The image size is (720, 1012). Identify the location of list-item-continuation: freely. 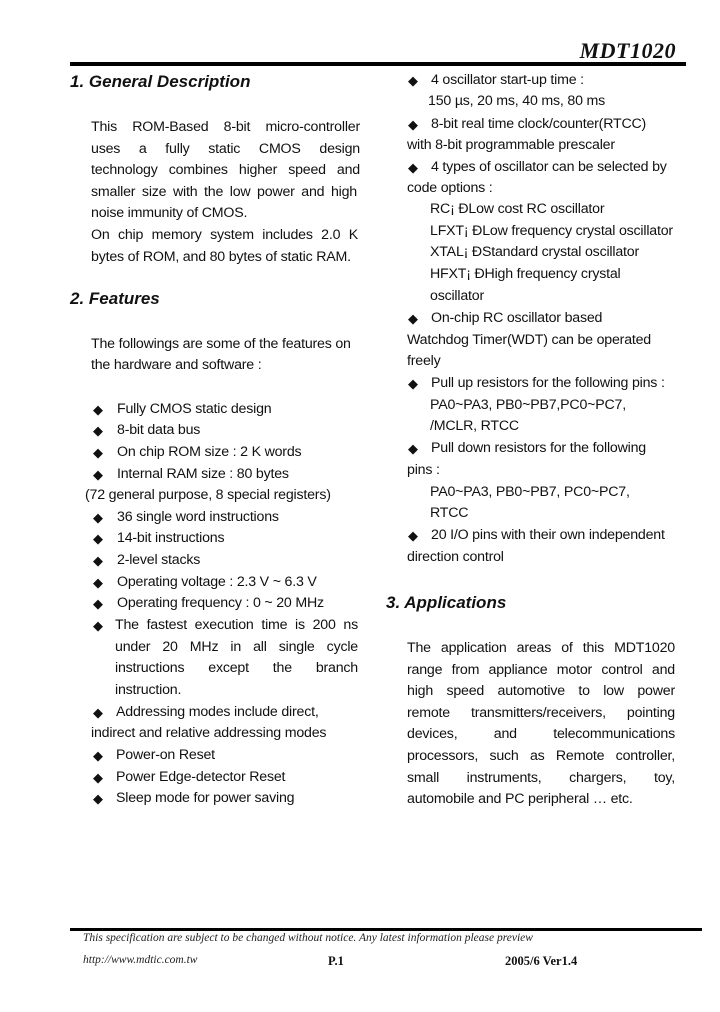
(424, 361).